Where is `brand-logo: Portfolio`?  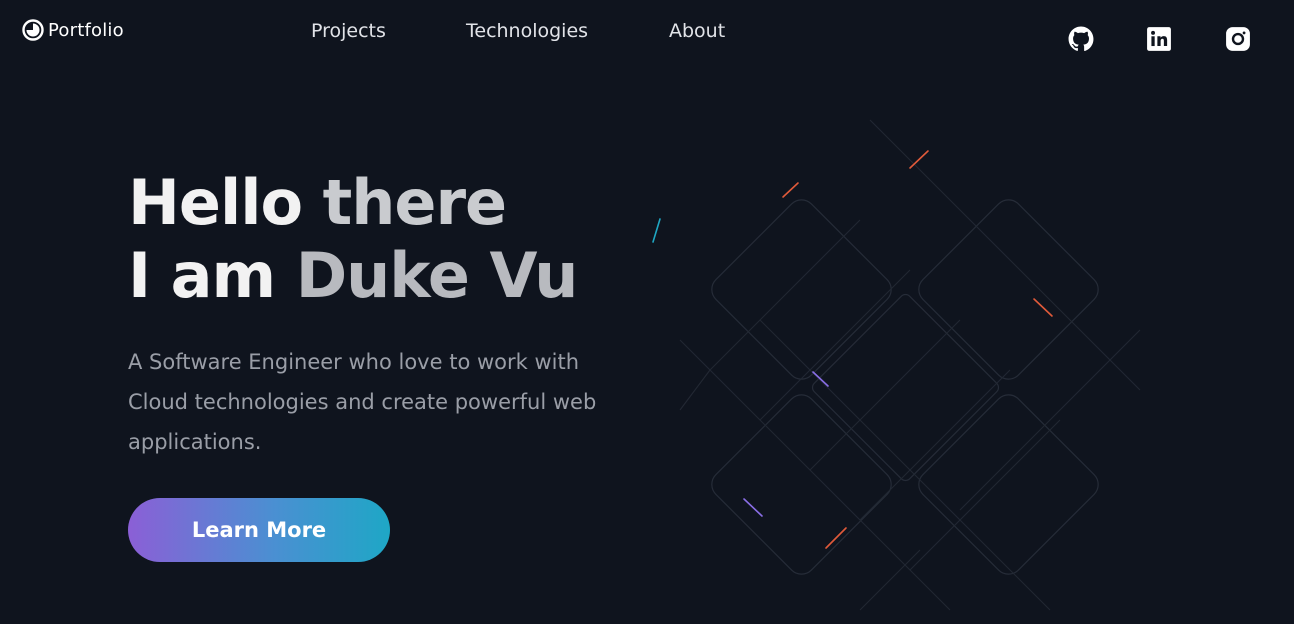 brand-logo: Portfolio is located at coordinates (73, 30).